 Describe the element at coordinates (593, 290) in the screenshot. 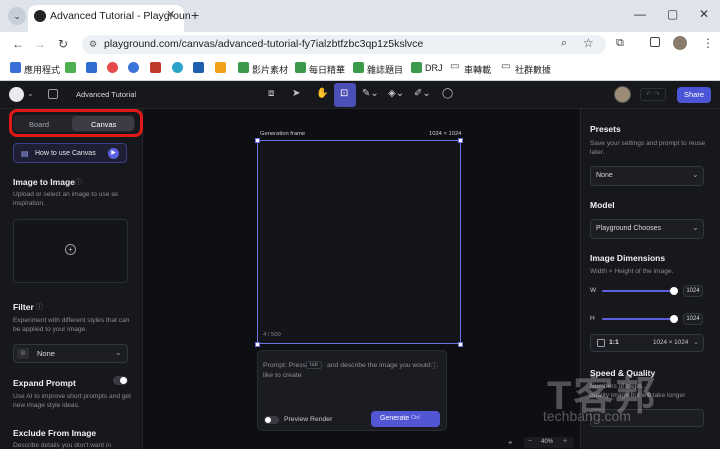

I see `width-label: W` at that location.